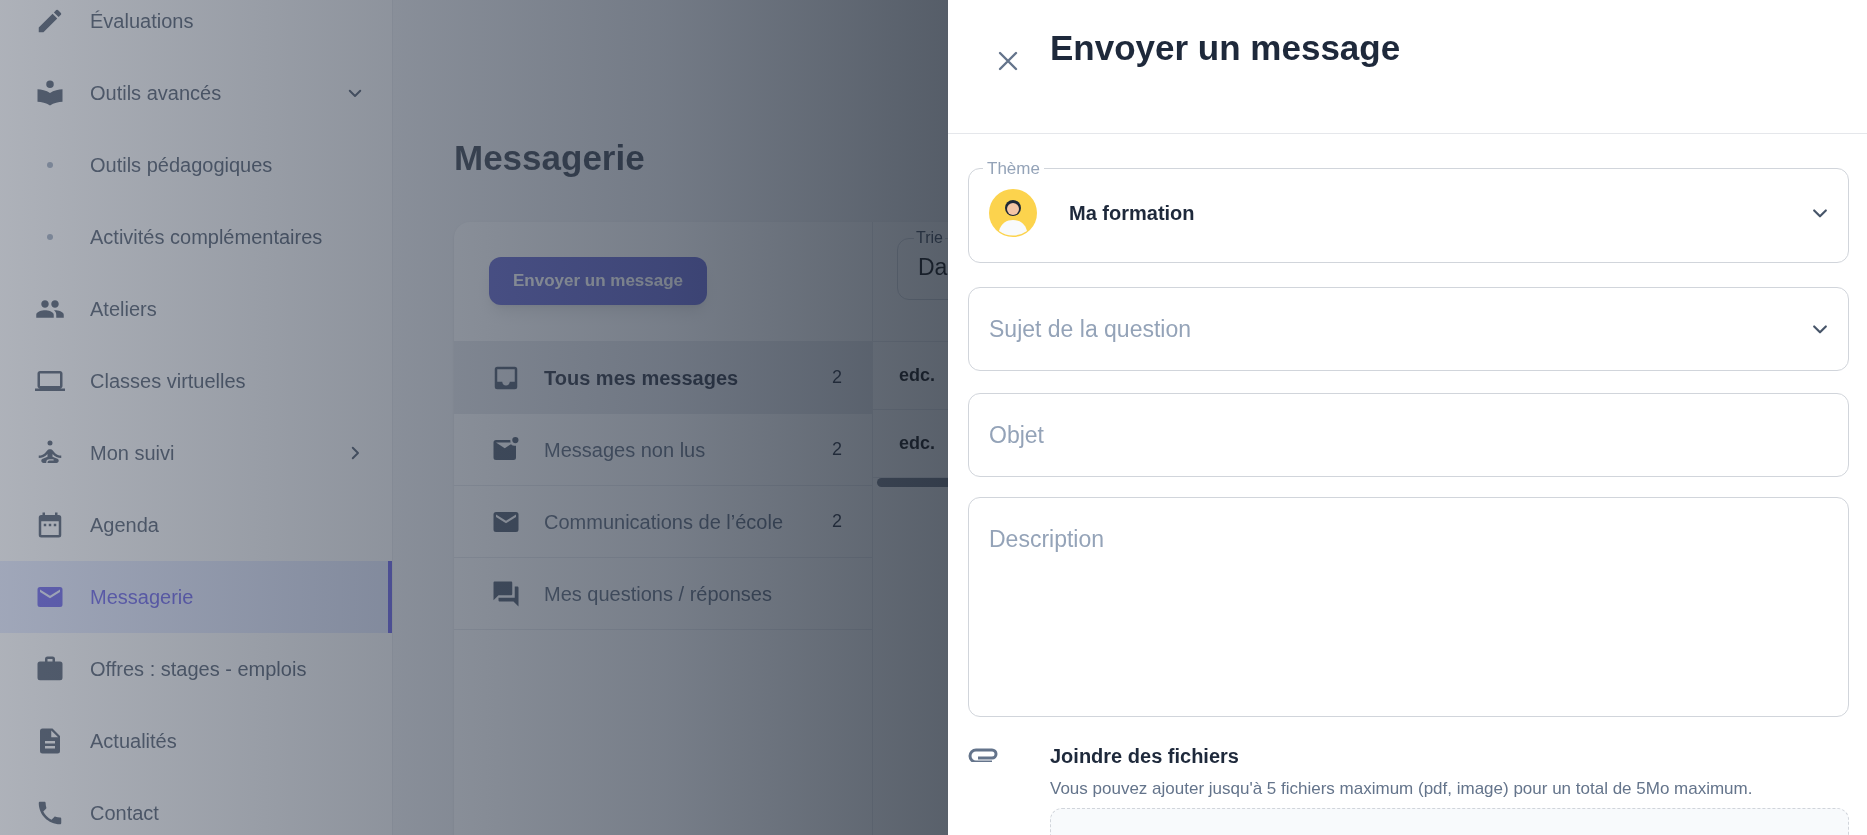 This screenshot has width=1867, height=835. What do you see at coordinates (663, 450) in the screenshot?
I see `folder-item: Messages non lus 2` at bounding box center [663, 450].